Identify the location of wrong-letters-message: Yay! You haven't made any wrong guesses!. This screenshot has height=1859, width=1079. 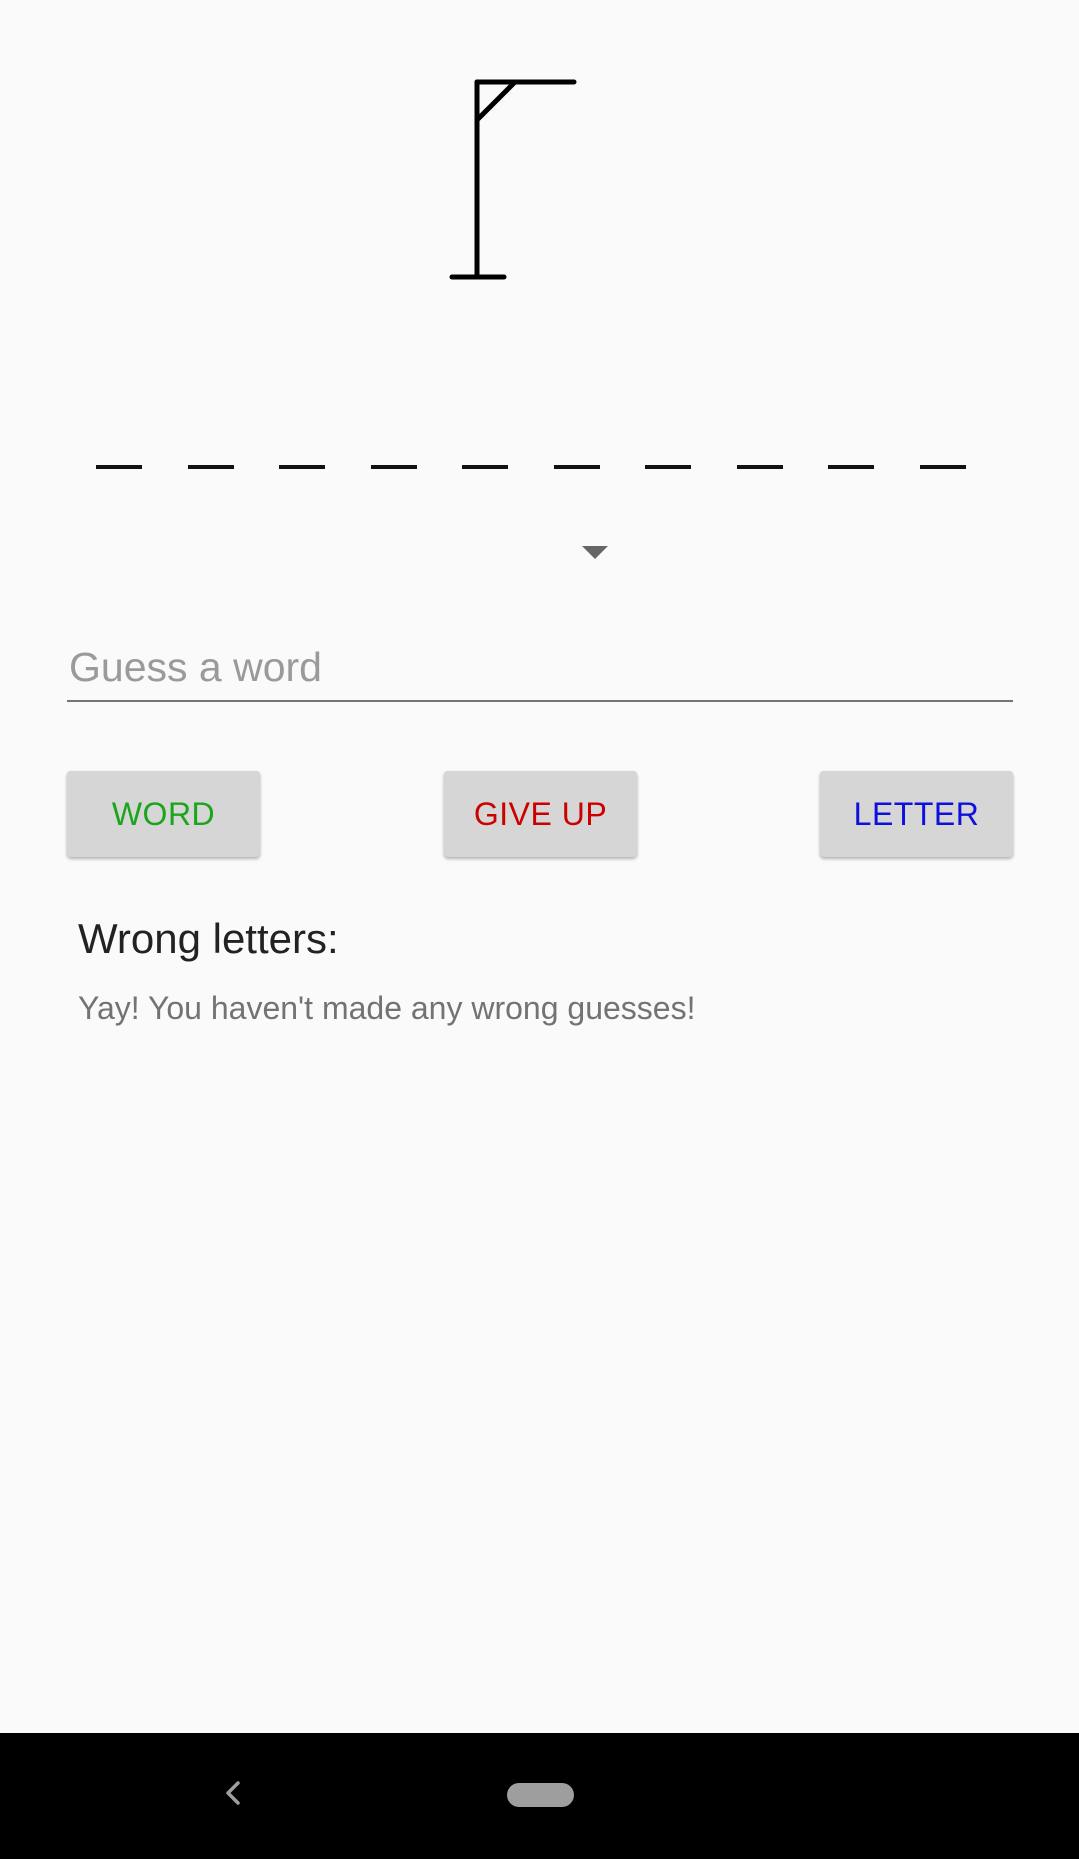
(387, 1008).